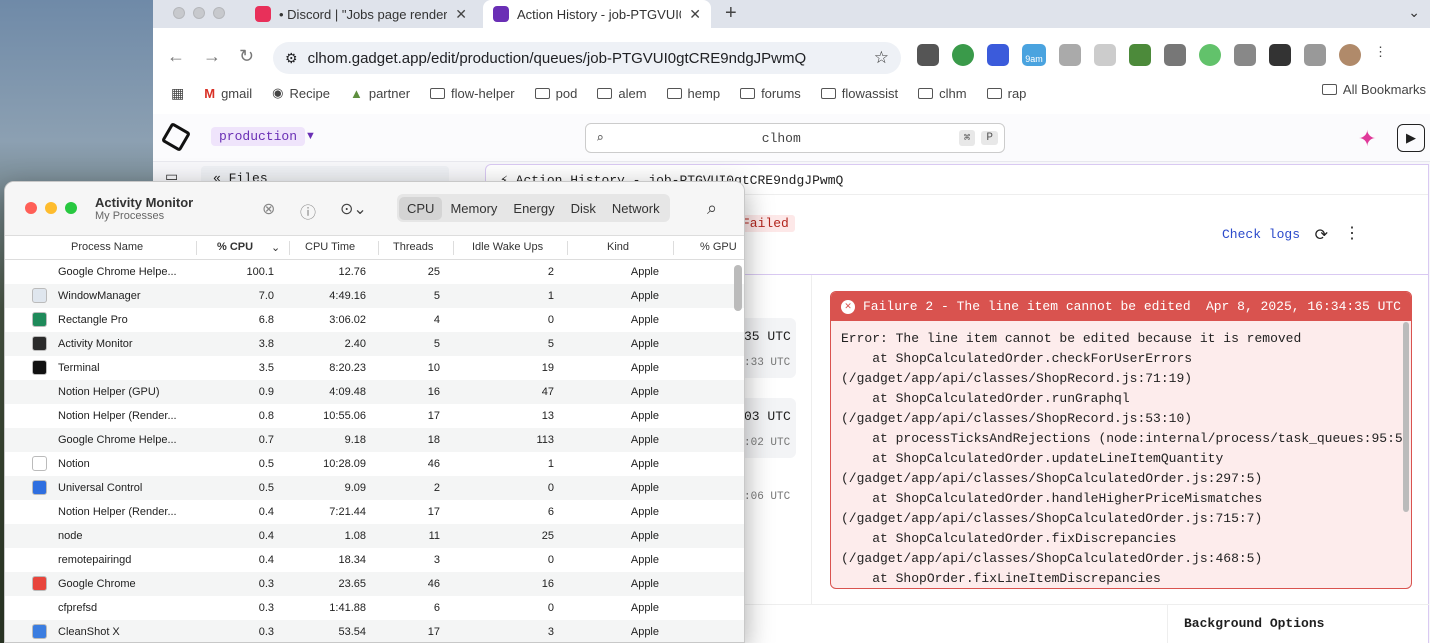 The width and height of the screenshot is (1430, 643). What do you see at coordinates (636, 208) in the screenshot?
I see `tab-network: Network` at bounding box center [636, 208].